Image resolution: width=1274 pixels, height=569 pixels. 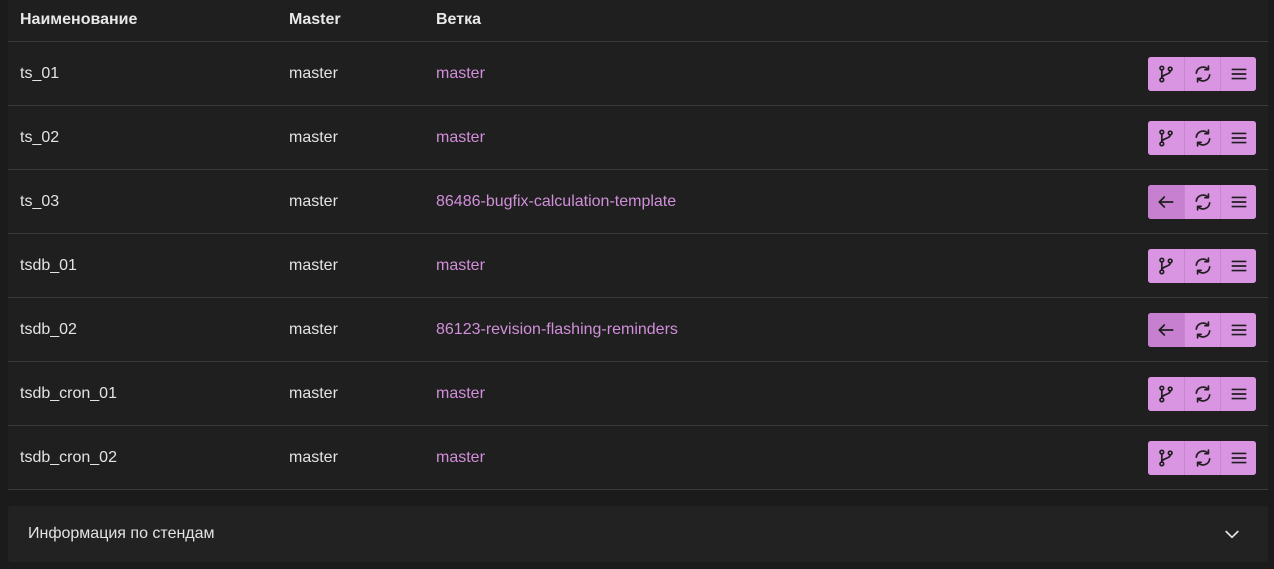 I want to click on row-name: tsdb_01, so click(x=48, y=265).